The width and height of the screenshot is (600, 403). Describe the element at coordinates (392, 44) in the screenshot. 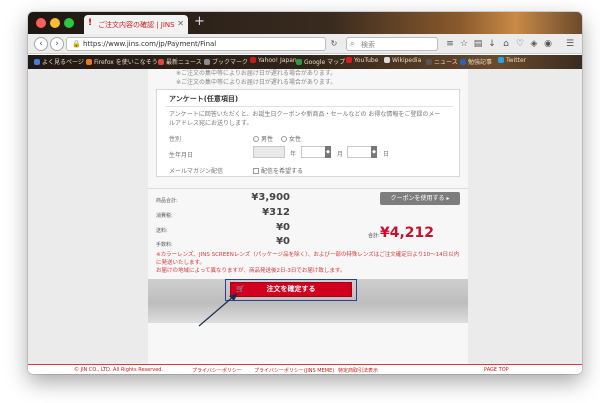

I see `search-input: ⌕ 検索` at that location.